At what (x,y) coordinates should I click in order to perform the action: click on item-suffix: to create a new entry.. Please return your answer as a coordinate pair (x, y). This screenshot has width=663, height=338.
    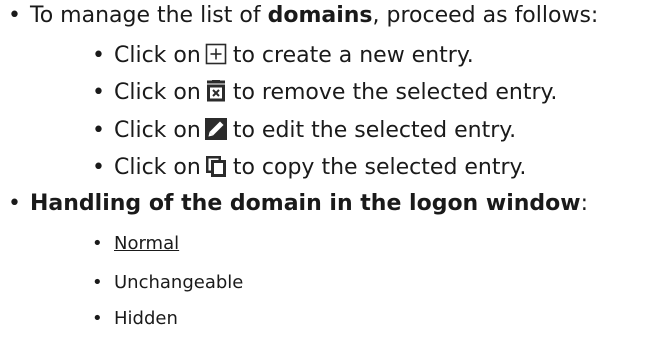
    Looking at the image, I should click on (353, 55).